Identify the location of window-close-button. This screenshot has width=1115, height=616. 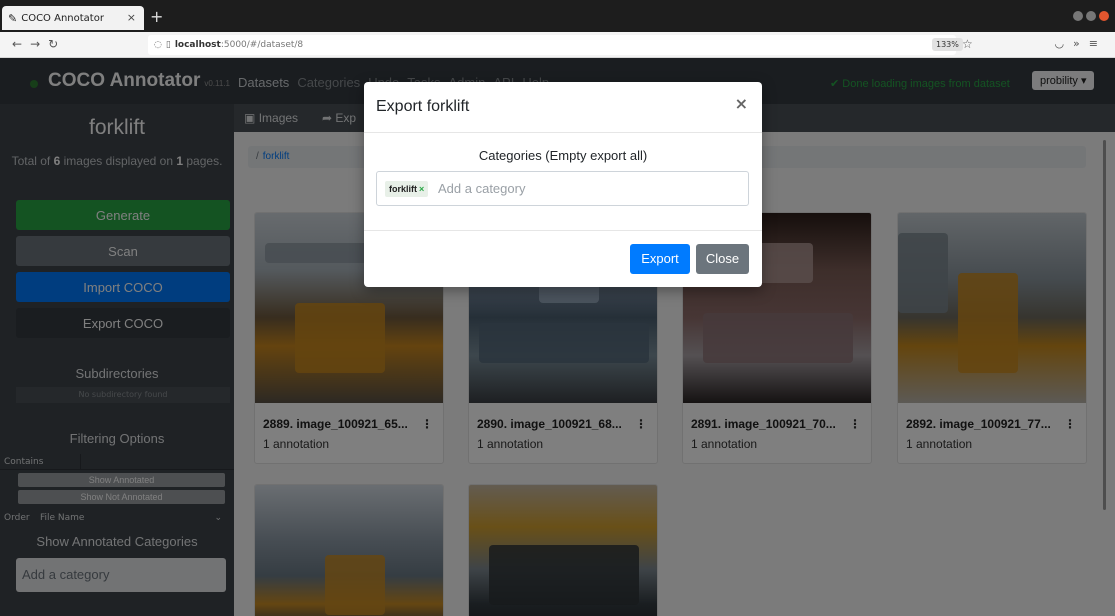
(1104, 16).